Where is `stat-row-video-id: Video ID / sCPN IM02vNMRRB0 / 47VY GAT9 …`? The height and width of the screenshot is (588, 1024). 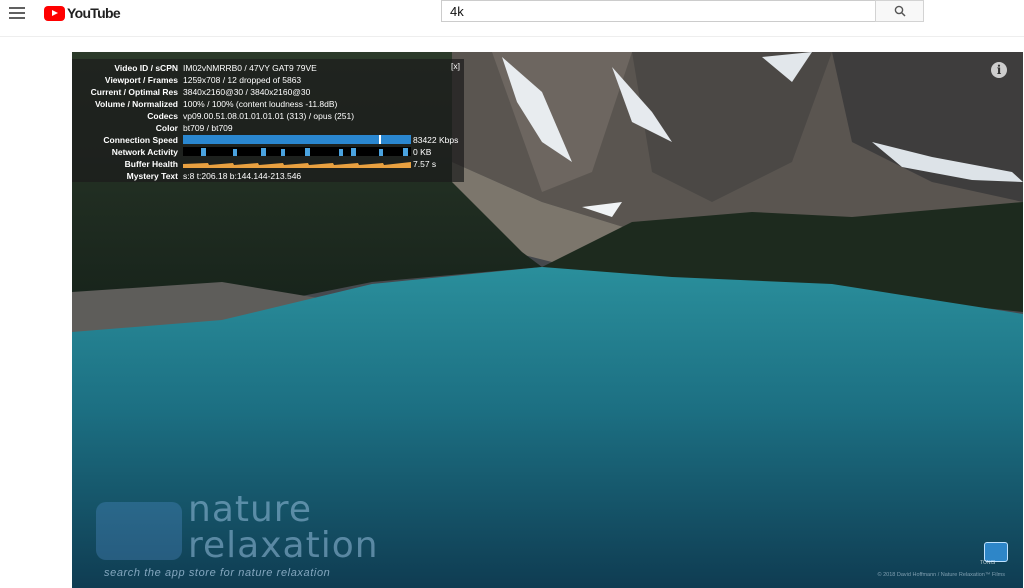
stat-row-video-id: Video ID / sCPN IM02vNMRRB0 / 47VY GAT9 … is located at coordinates (268, 68).